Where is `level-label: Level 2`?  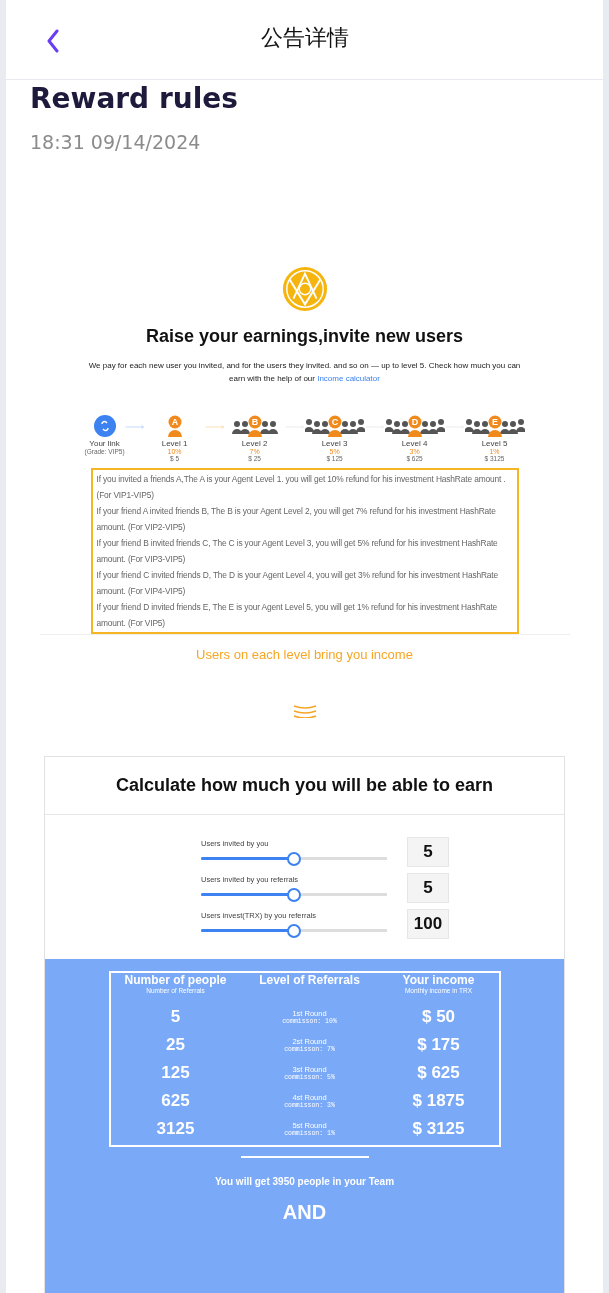
level-label: Level 2 is located at coordinates (254, 443).